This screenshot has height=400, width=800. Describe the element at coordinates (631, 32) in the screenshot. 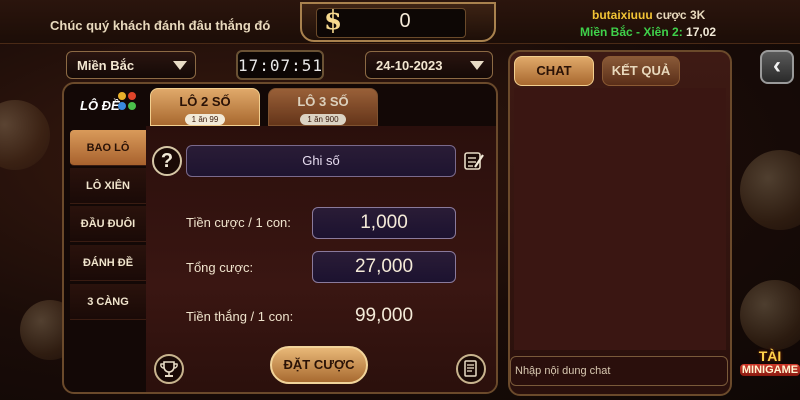

I see `recent-result-label: Miền Bắc - Xiên 2:` at that location.